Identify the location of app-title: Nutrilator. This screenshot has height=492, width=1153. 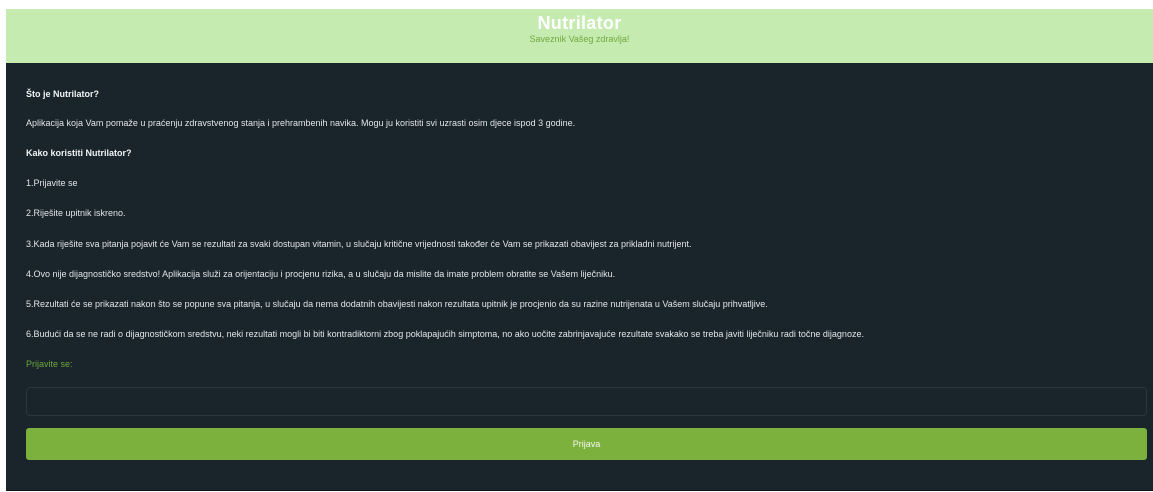
(579, 23).